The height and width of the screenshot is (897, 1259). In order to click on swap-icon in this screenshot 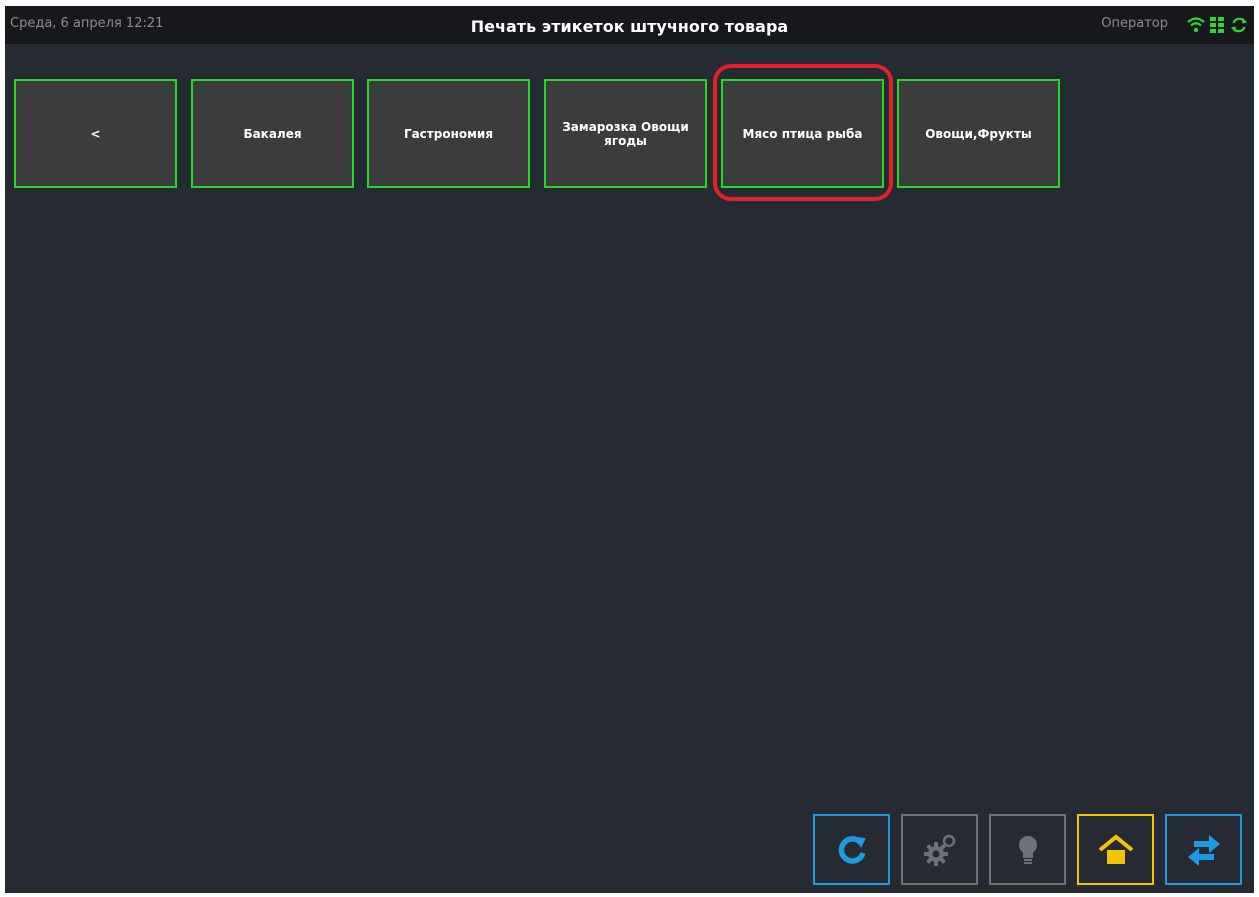, I will do `click(1204, 850)`.